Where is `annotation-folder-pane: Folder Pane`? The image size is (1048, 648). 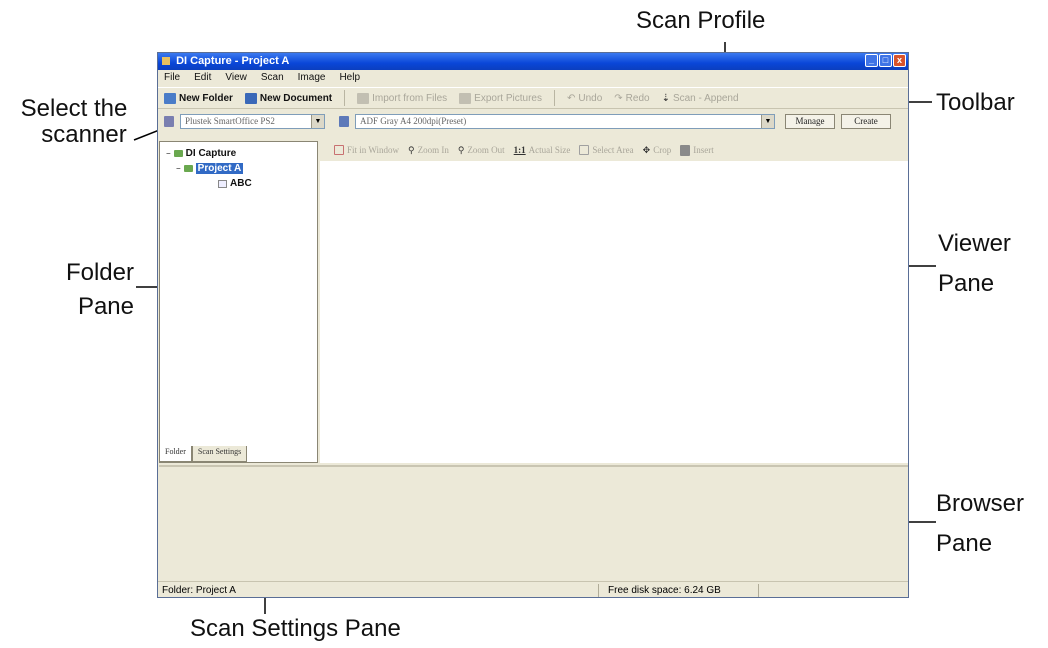 annotation-folder-pane: Folder Pane is located at coordinates (94, 290).